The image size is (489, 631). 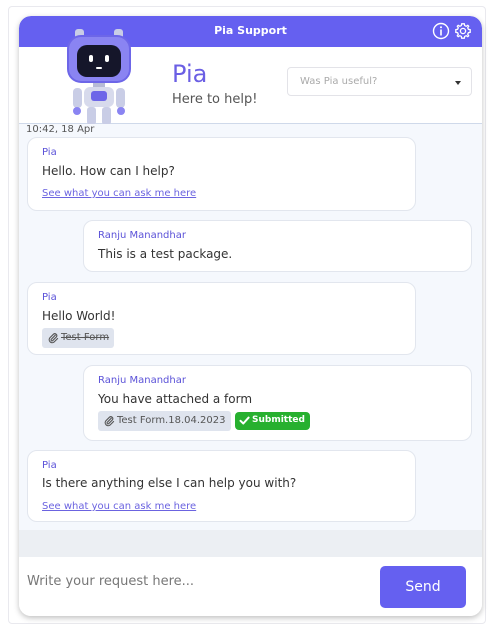 I want to click on feedback-select-value: Was Pia useful?, so click(x=339, y=81).